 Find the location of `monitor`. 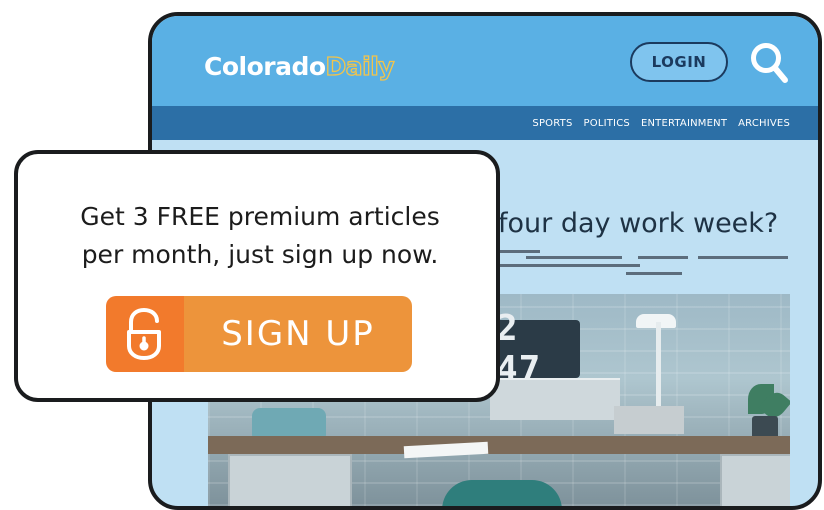

monitor is located at coordinates (555, 399).